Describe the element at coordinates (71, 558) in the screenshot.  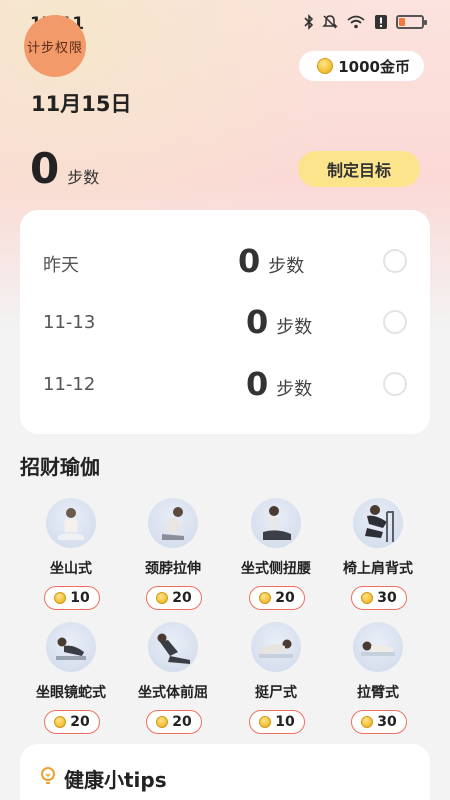
I see `yoga-item: 坐山式 10` at that location.